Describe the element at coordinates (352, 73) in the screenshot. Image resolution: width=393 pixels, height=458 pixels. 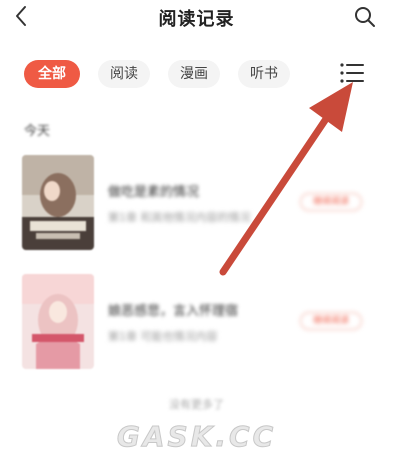
I see `list-menu-icon` at that location.